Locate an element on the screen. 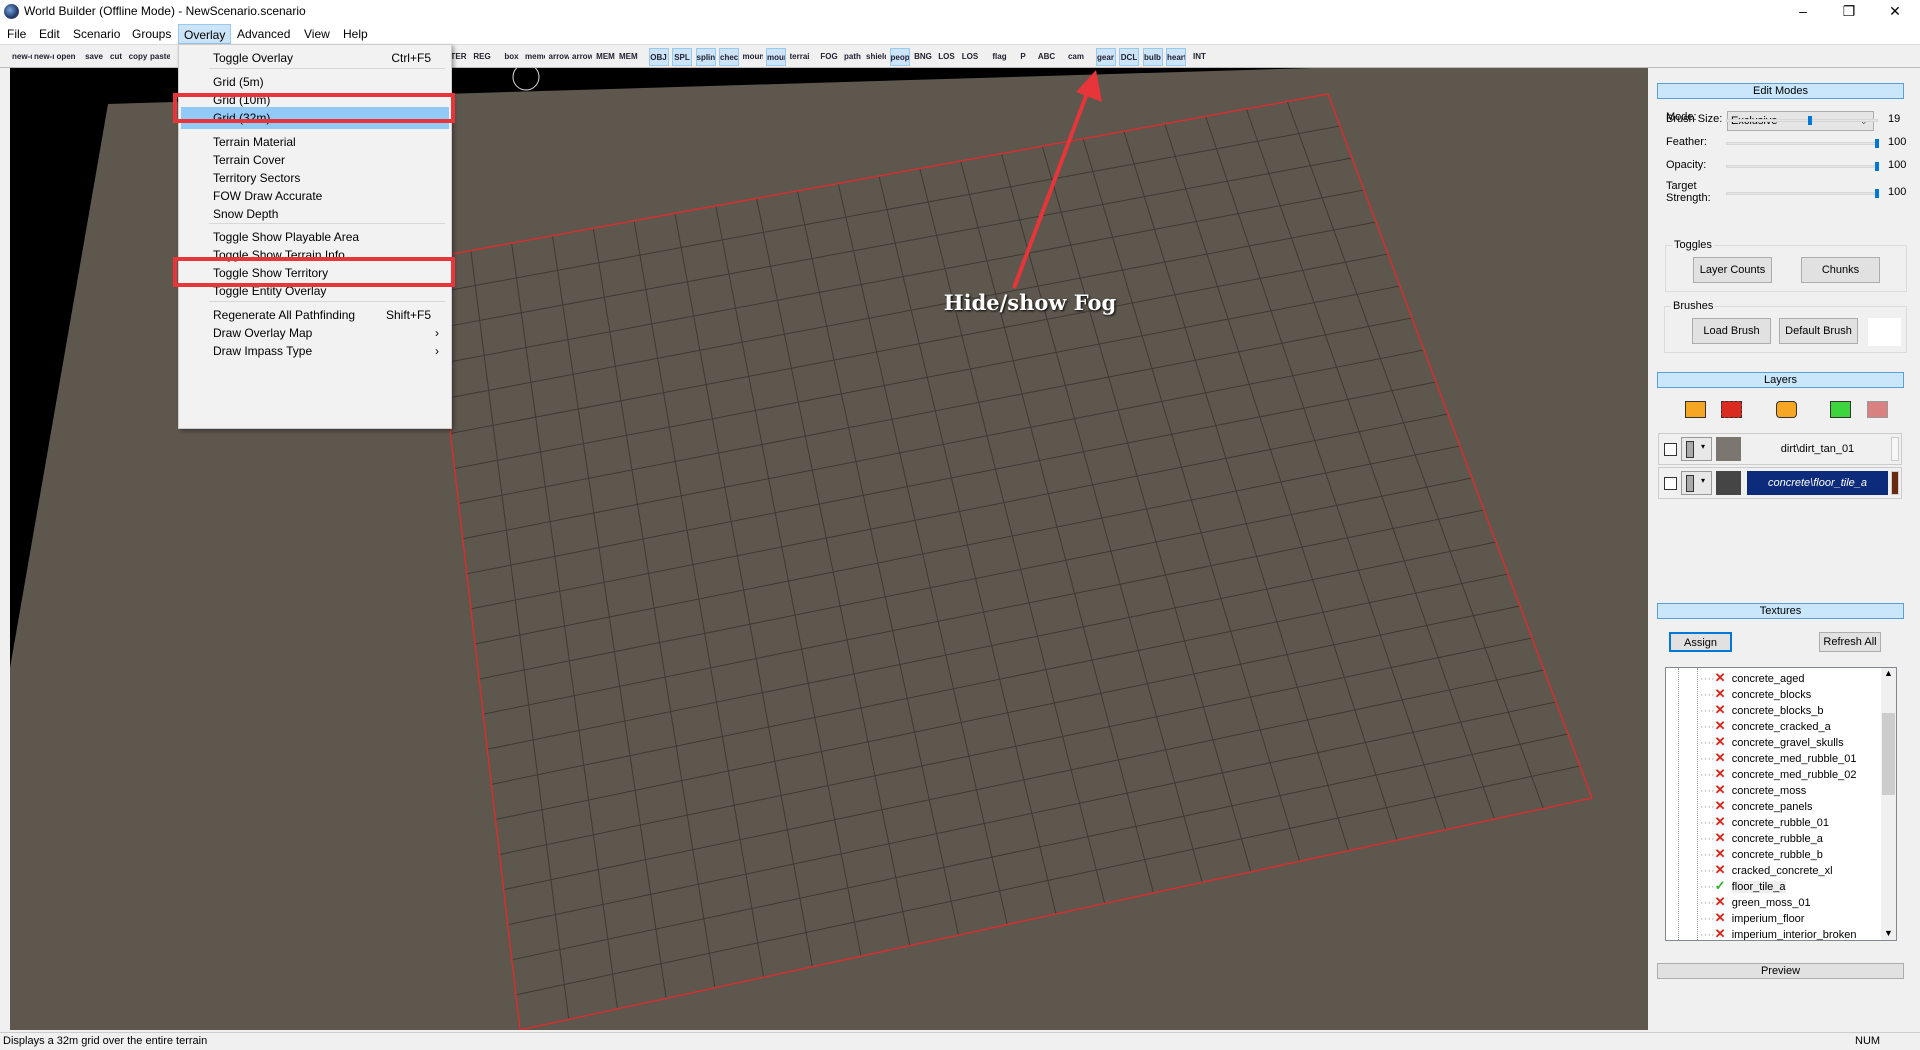 The height and width of the screenshot is (1050, 1920). texture-item: ····✕ concrete_med_rubble_02 is located at coordinates (1778, 774).